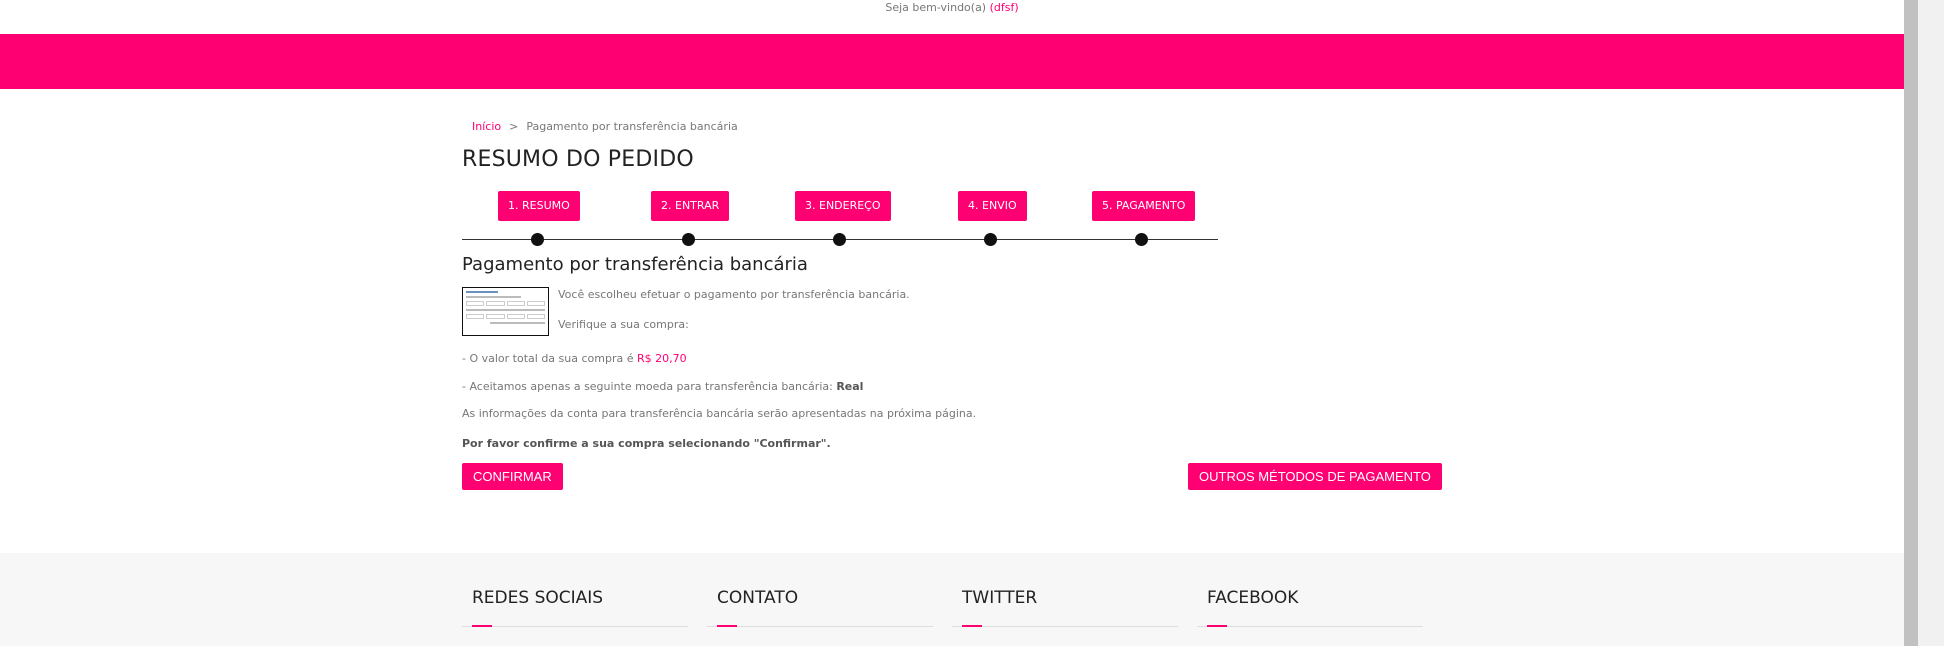 The width and height of the screenshot is (1944, 646). What do you see at coordinates (486, 126) in the screenshot?
I see `breadcrumb-home-link: Início` at bounding box center [486, 126].